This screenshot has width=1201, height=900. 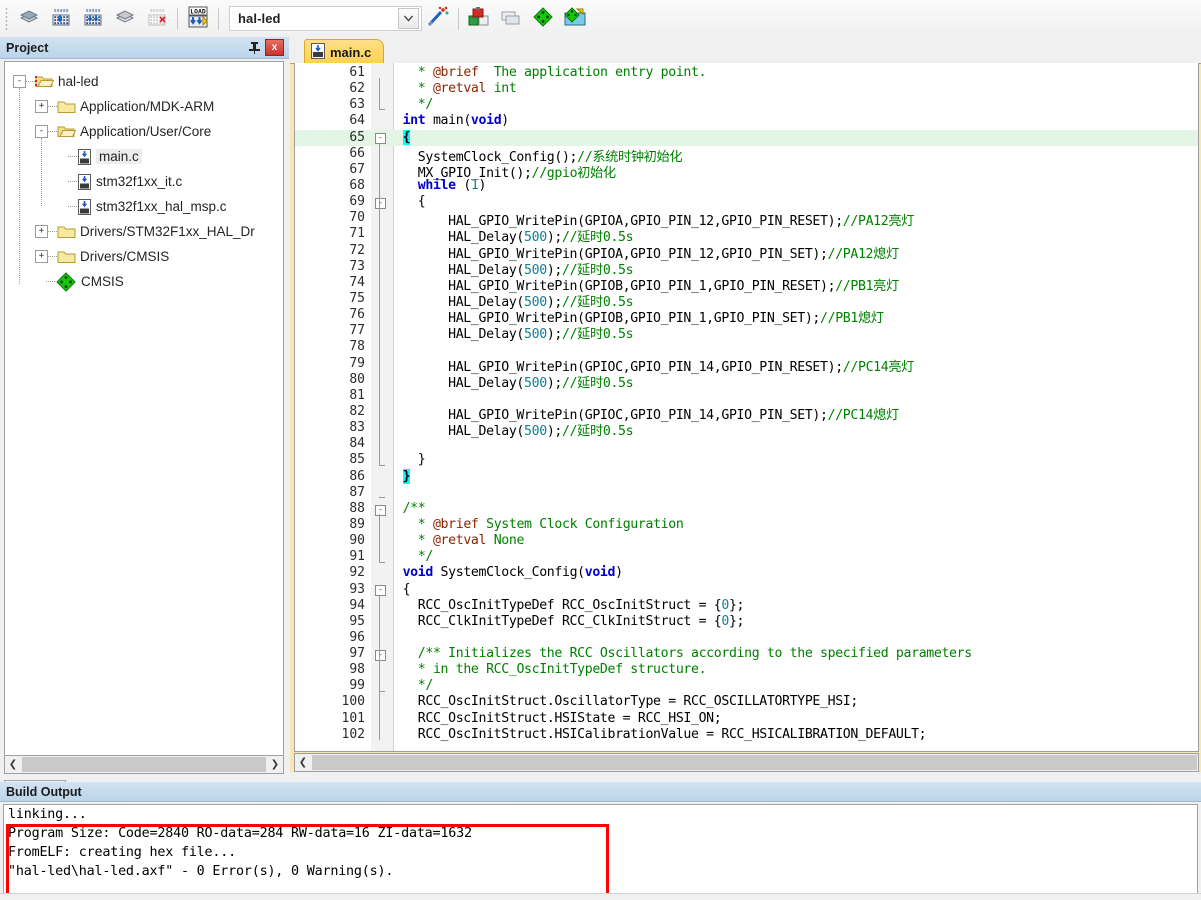 I want to click on tree-item-drivers-cmsis: + Drivers/CMSIS, so click(x=144, y=256).